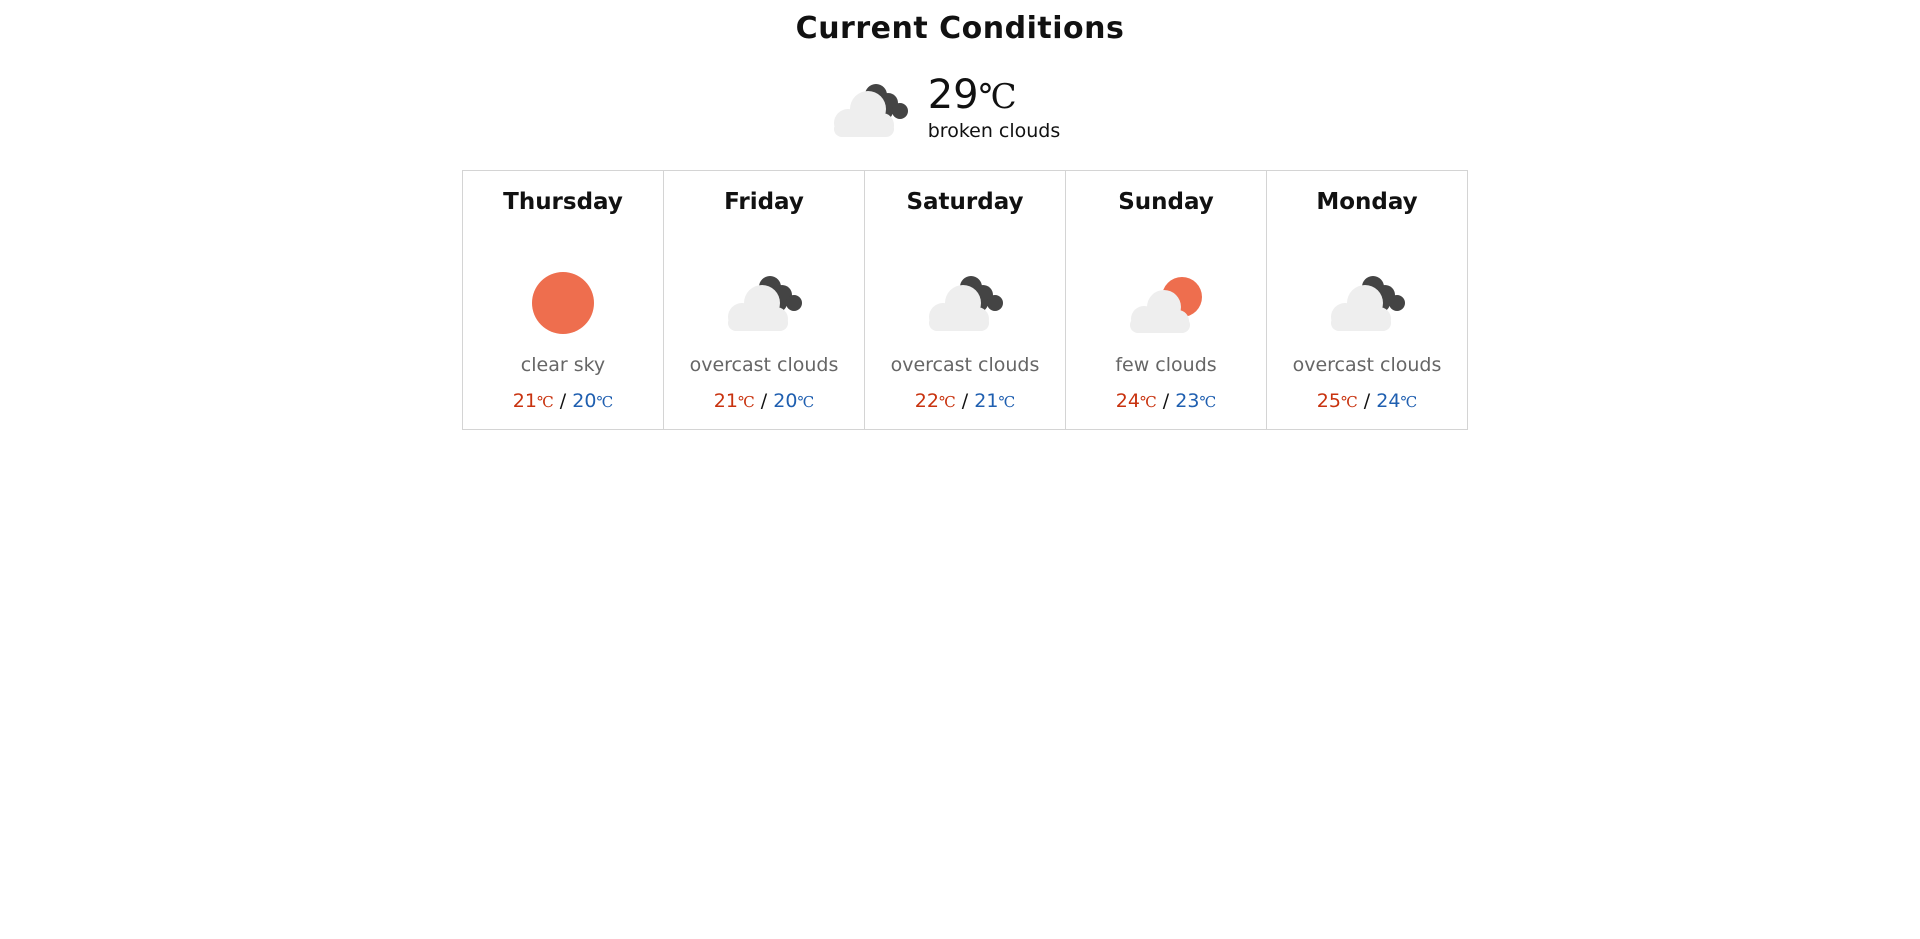  Describe the element at coordinates (1337, 401) in the screenshot. I see `high-temp: 25℃` at that location.